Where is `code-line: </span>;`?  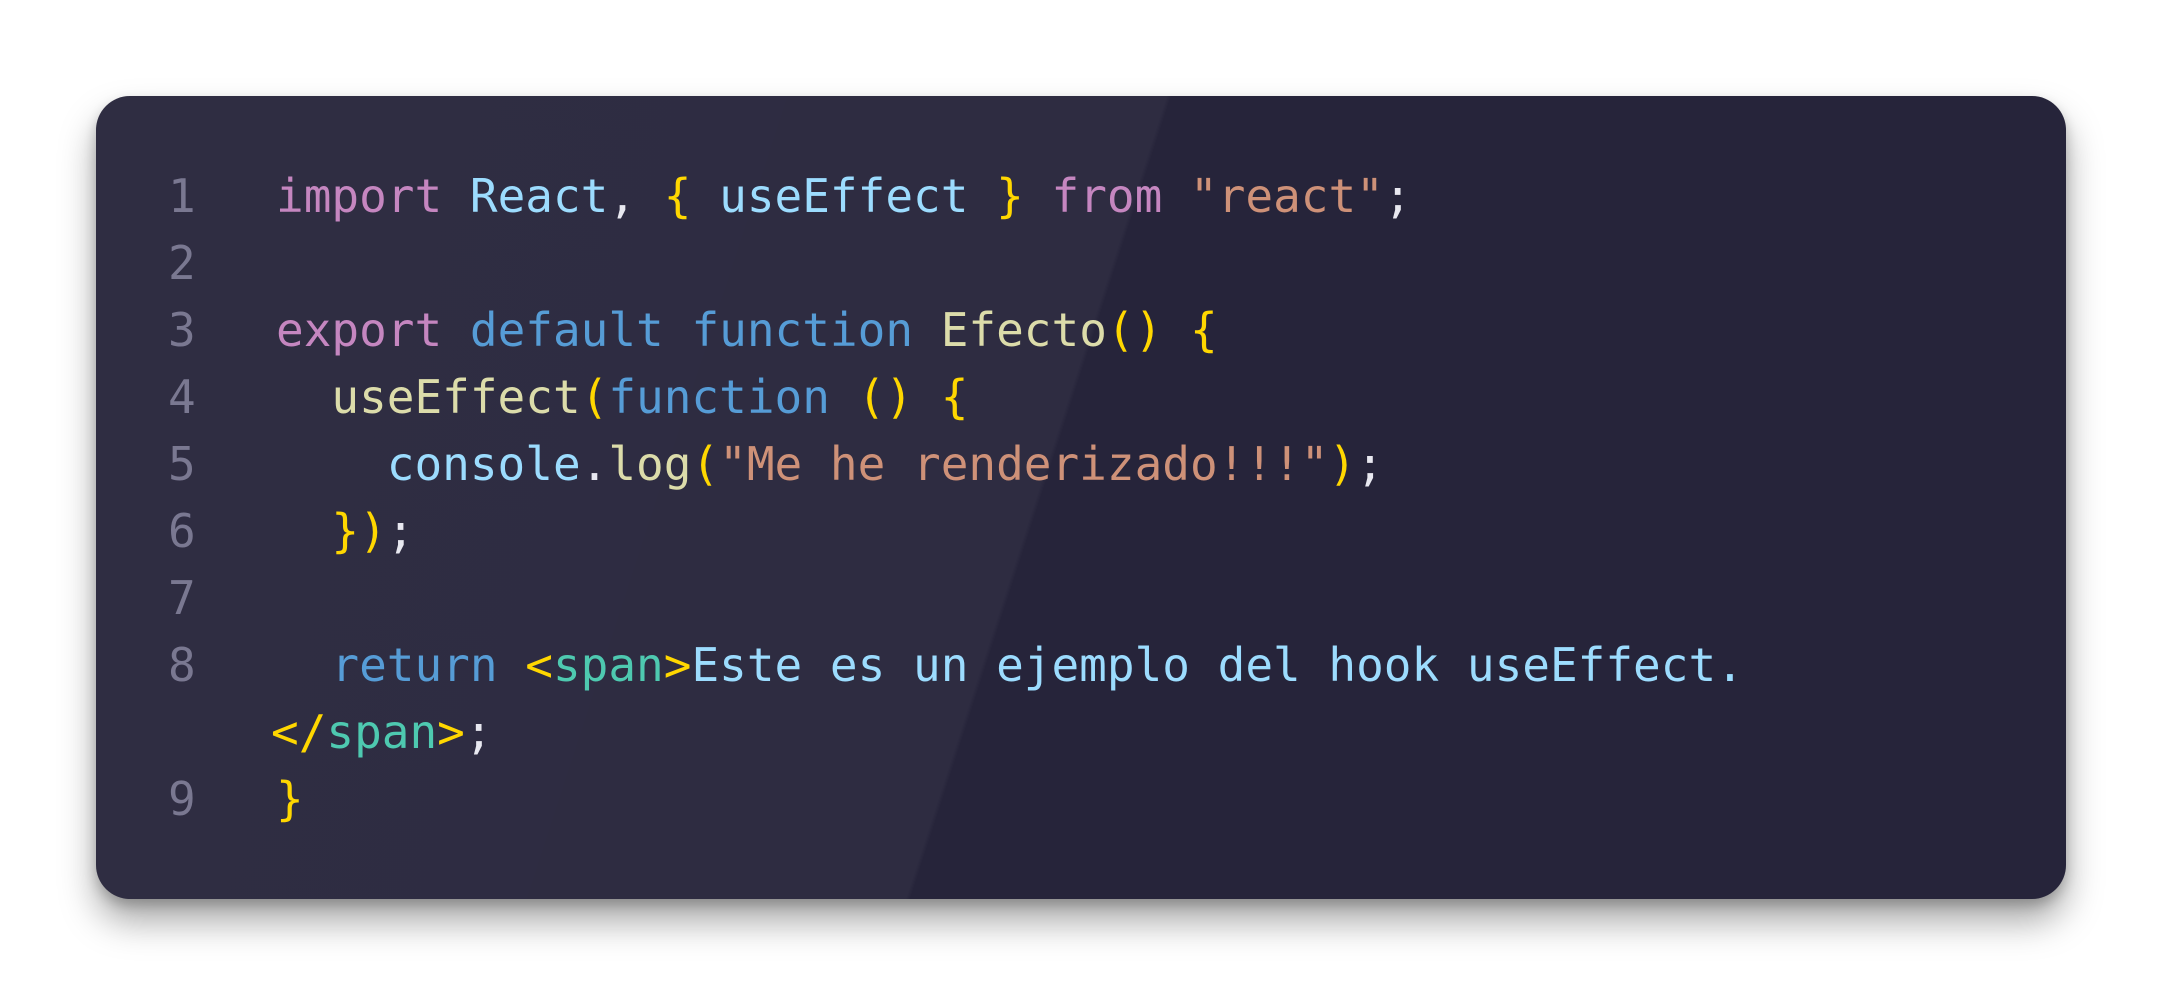 code-line: </span>; is located at coordinates (920, 732).